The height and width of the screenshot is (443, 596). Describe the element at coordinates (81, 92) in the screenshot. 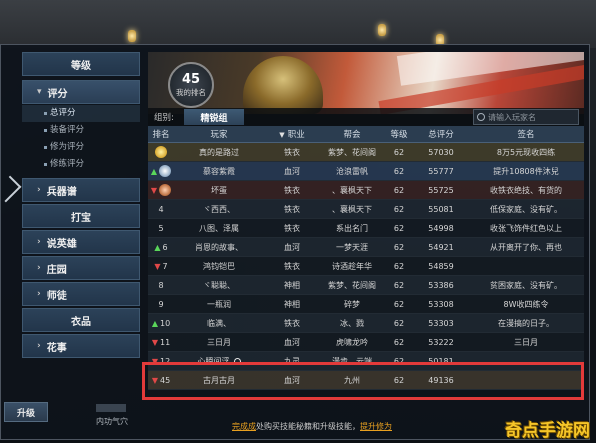

I see `menu-score: ▾ 评分` at that location.